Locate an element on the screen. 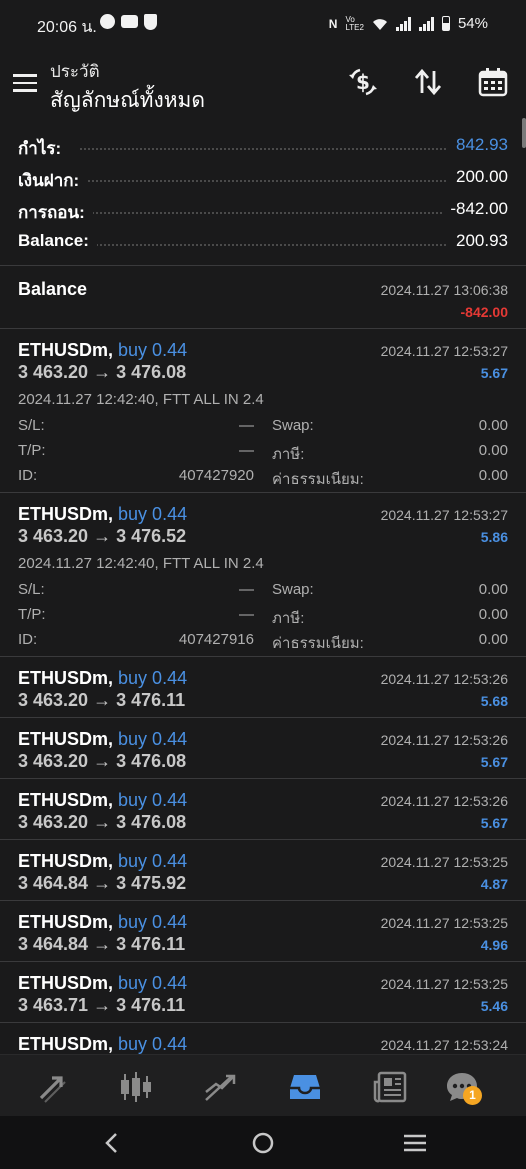 Image resolution: width=526 pixels, height=1169 pixels. deal-time: 2024.11.27 12:53:27 is located at coordinates (444, 515).